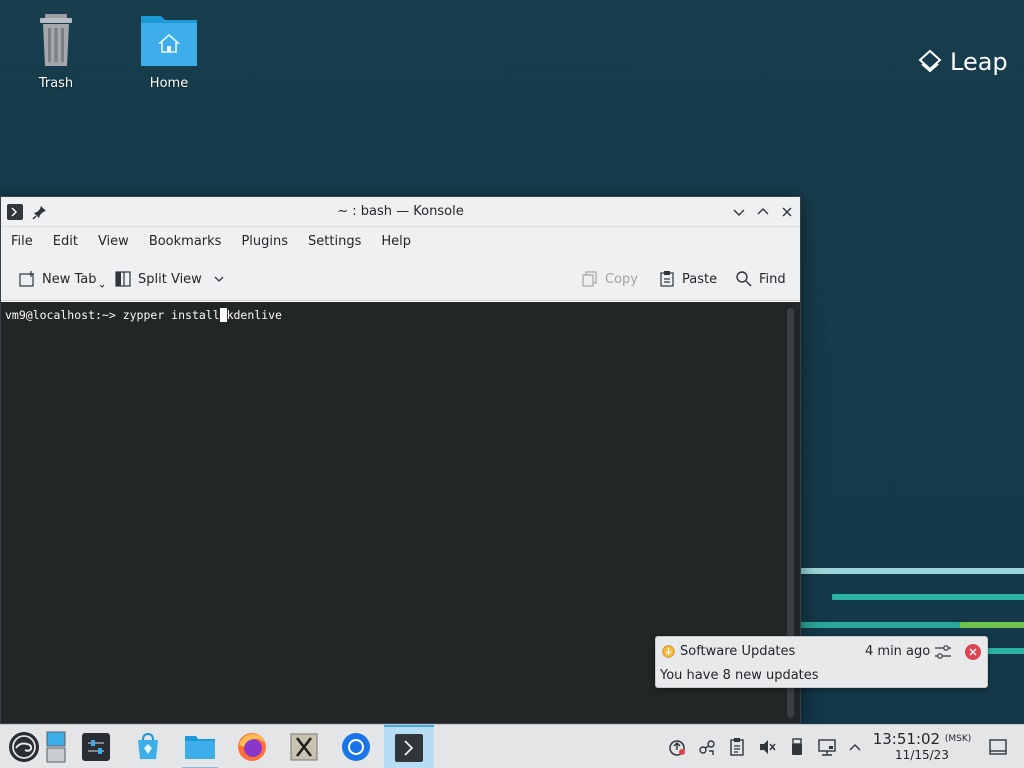 The image size is (1024, 768). I want to click on taskbar-chromium, so click(356, 746).